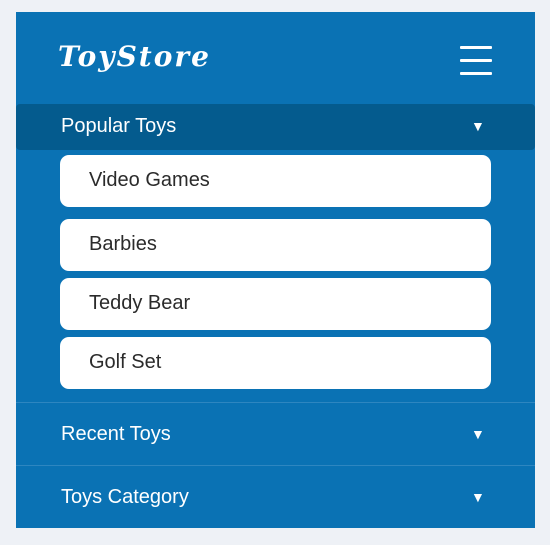 The image size is (550, 545). I want to click on menu-item-label: Video Games, so click(149, 180).